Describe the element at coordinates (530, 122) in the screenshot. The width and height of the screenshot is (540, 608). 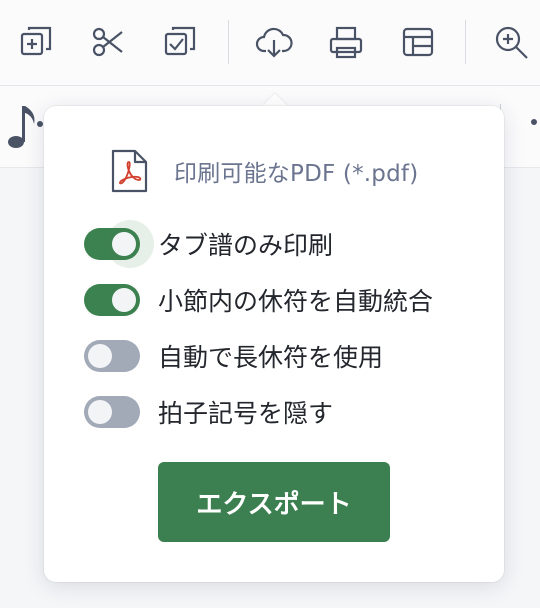
I see `dot-icon` at that location.